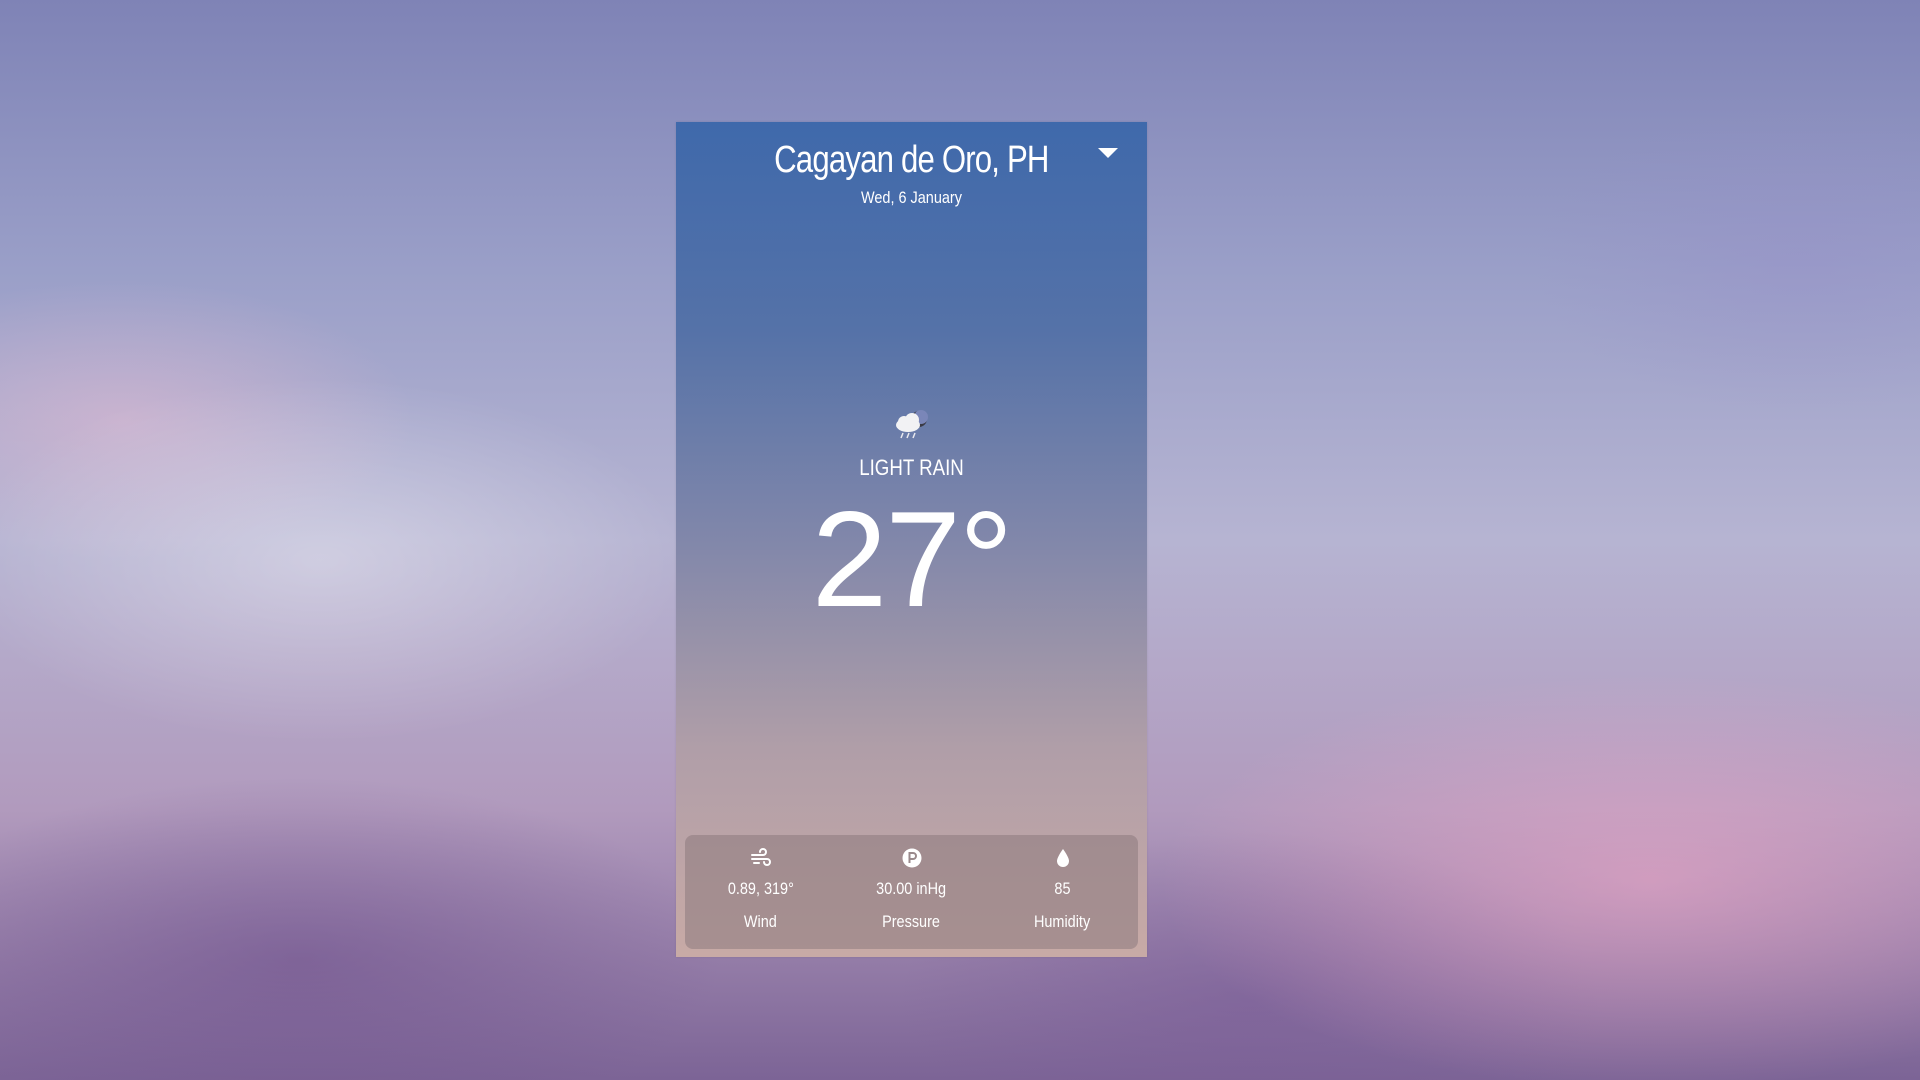 This screenshot has height=1080, width=1920. What do you see at coordinates (911, 467) in the screenshot?
I see `weather-condition: LIGHT RAIN` at bounding box center [911, 467].